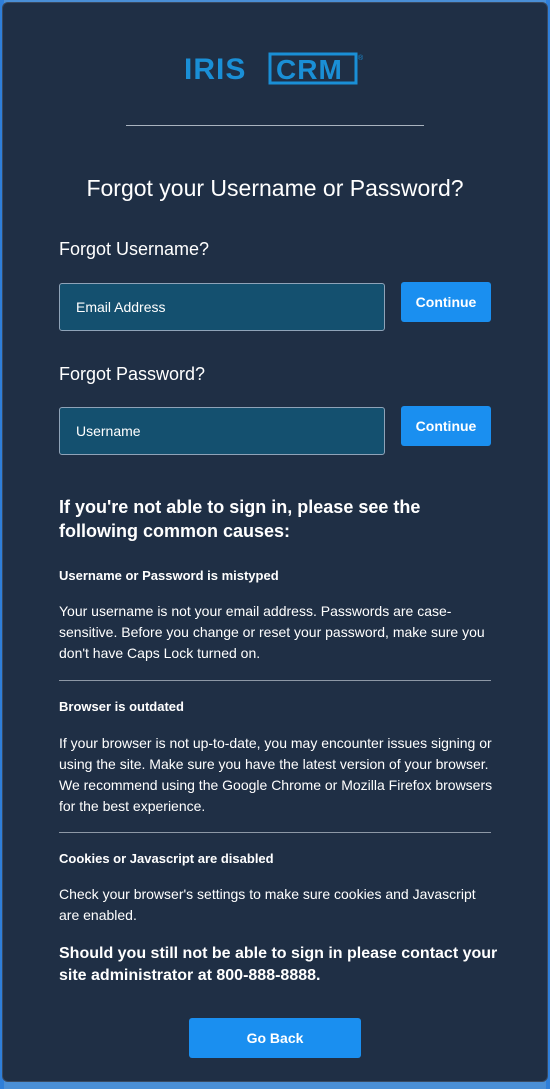 The height and width of the screenshot is (1089, 550). What do you see at coordinates (132, 374) in the screenshot?
I see `forgot-password-heading: Forgot Password?` at bounding box center [132, 374].